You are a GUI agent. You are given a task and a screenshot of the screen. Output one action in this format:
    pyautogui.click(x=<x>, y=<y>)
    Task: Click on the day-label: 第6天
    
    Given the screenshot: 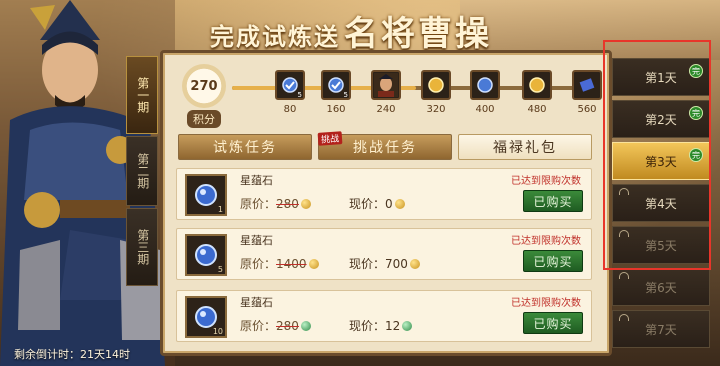 What is the action you would take?
    pyautogui.click(x=661, y=287)
    